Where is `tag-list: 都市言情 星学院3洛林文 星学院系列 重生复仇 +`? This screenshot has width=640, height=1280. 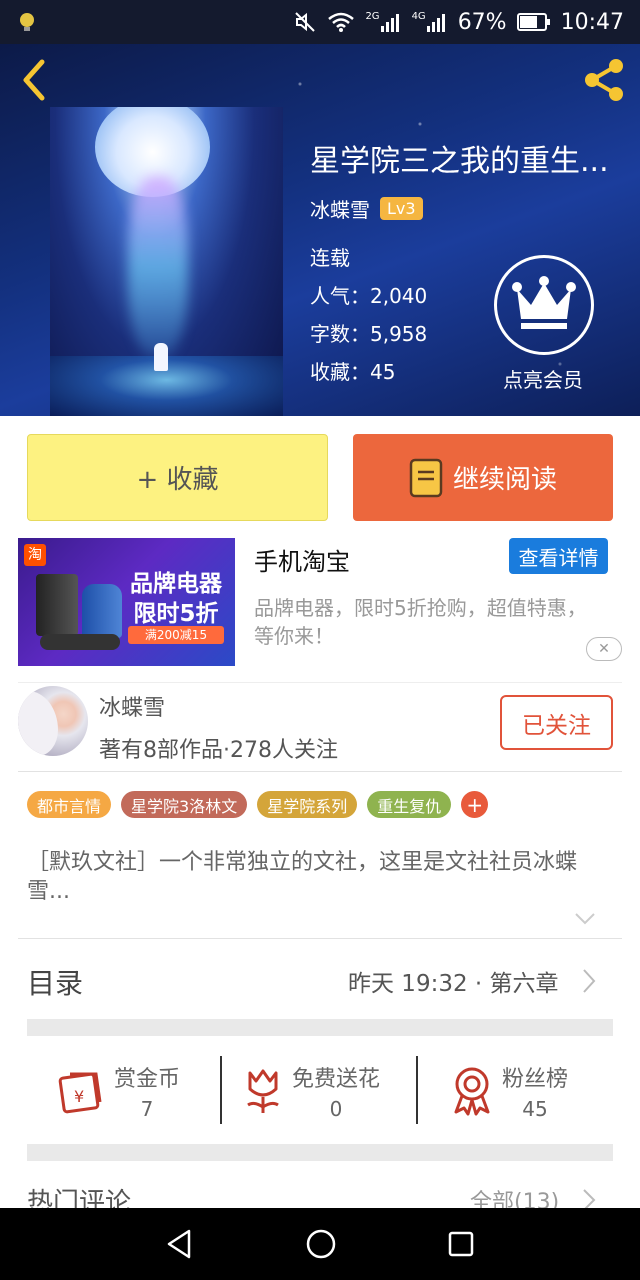
tag-list: 都市言情 星学院3洛林文 星学院系列 重生复仇 + is located at coordinates (258, 804).